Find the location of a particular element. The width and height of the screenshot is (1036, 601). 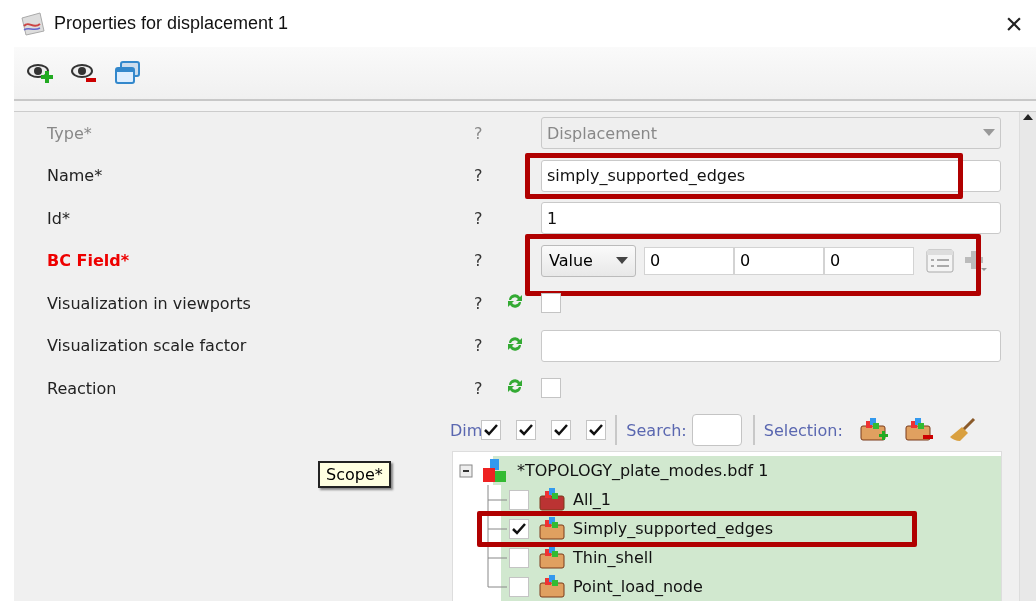

search-label: Search: is located at coordinates (656, 430).